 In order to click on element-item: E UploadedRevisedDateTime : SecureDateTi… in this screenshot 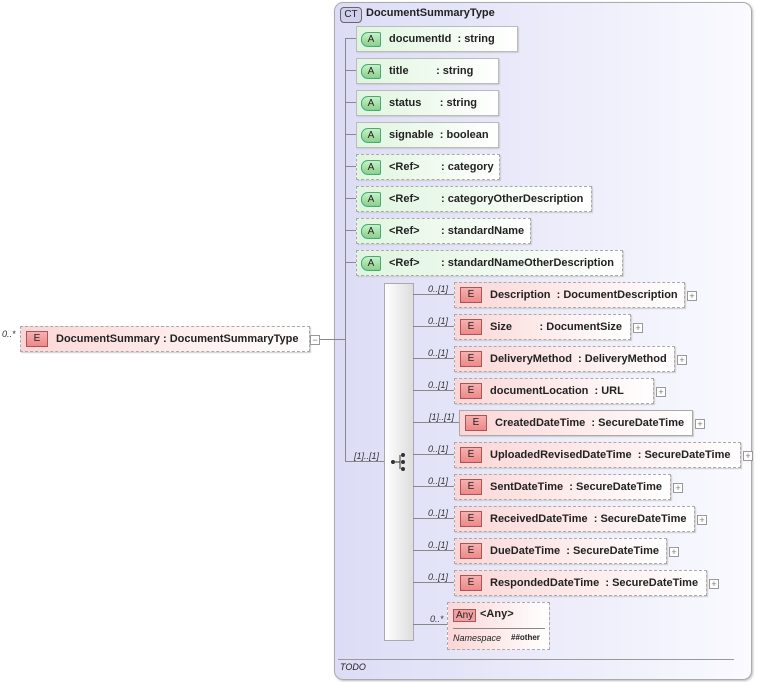, I will do `click(597, 455)`.